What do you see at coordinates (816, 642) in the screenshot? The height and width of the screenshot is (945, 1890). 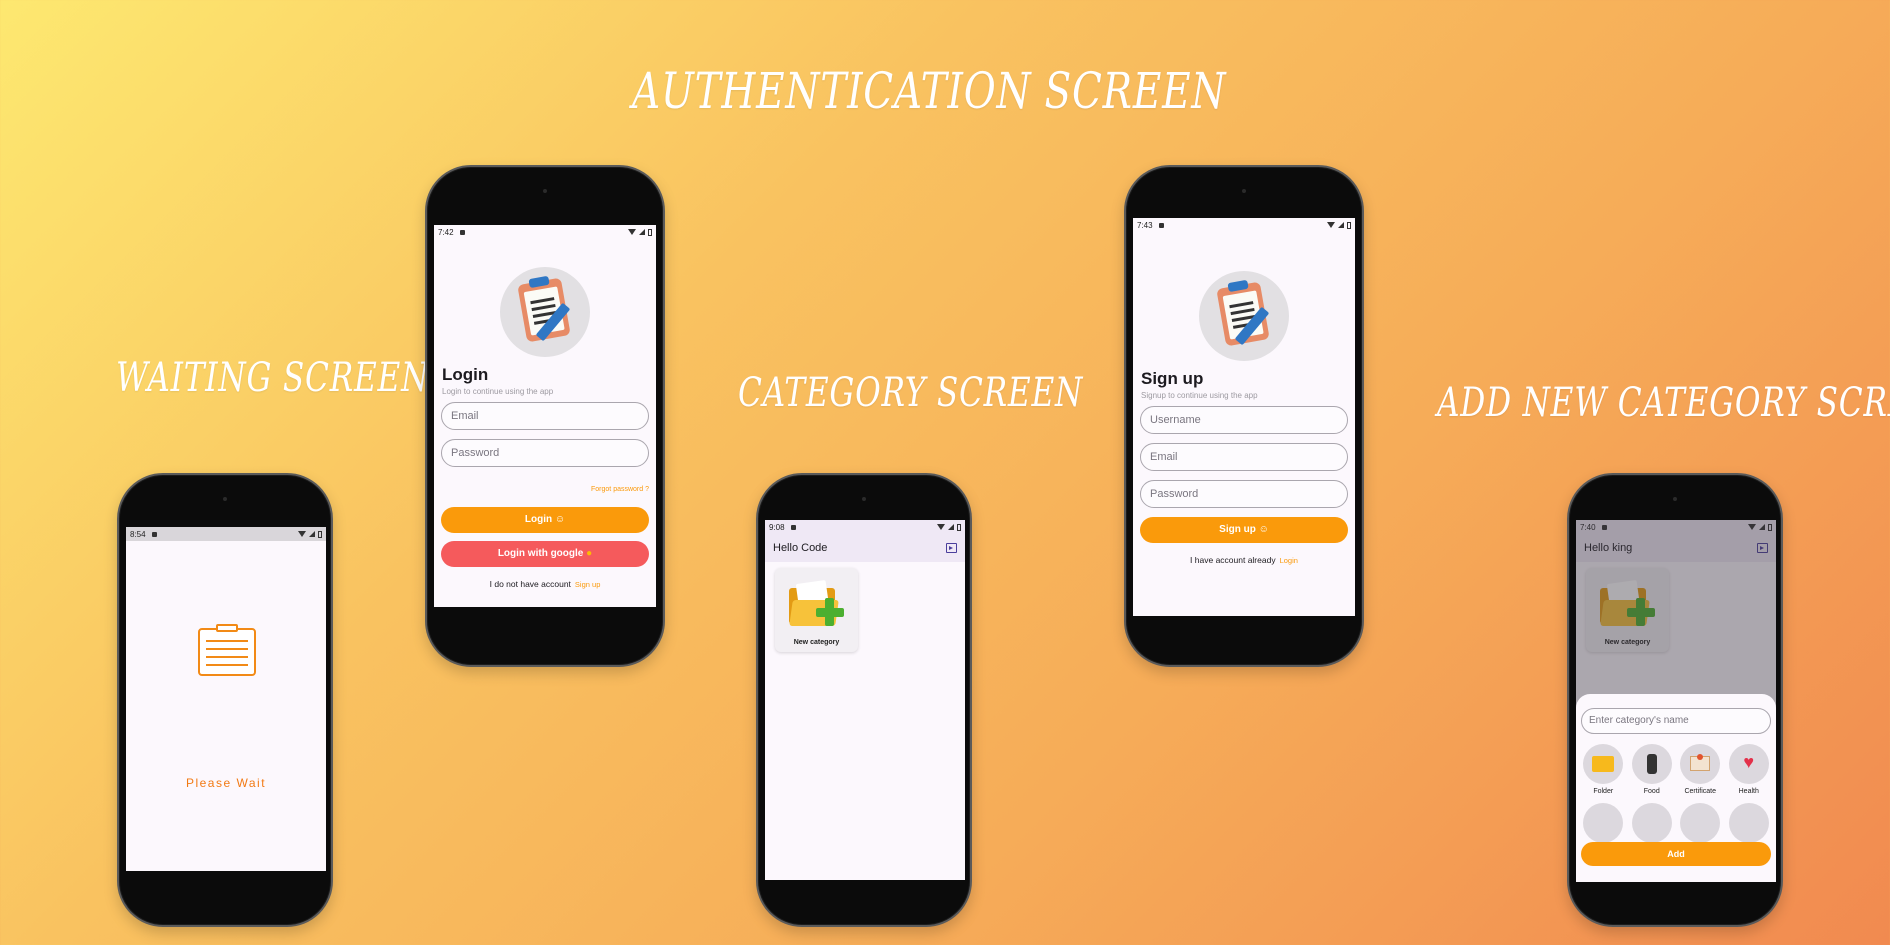 I see `new-category-label: New category` at bounding box center [816, 642].